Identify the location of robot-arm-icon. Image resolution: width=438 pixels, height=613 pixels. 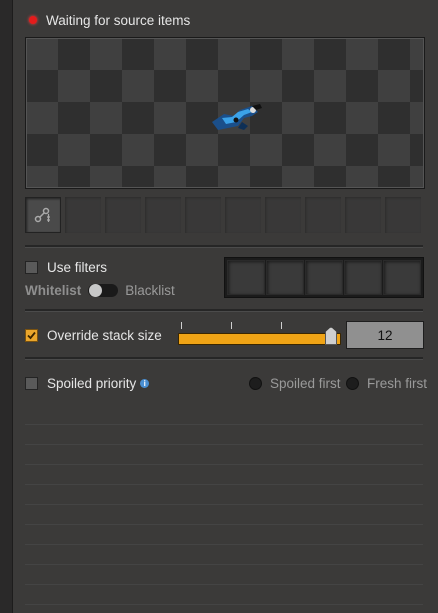
(237, 117).